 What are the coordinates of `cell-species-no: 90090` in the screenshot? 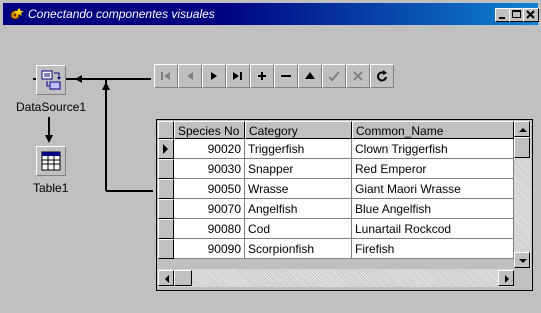 It's located at (209, 249).